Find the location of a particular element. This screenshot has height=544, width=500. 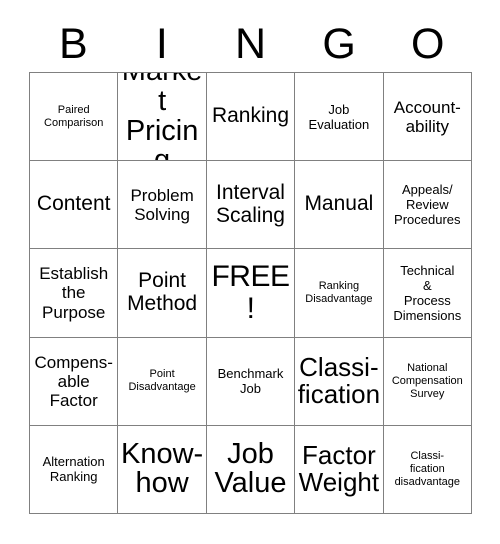

bingo-cell: MarketPricing is located at coordinates (162, 117).